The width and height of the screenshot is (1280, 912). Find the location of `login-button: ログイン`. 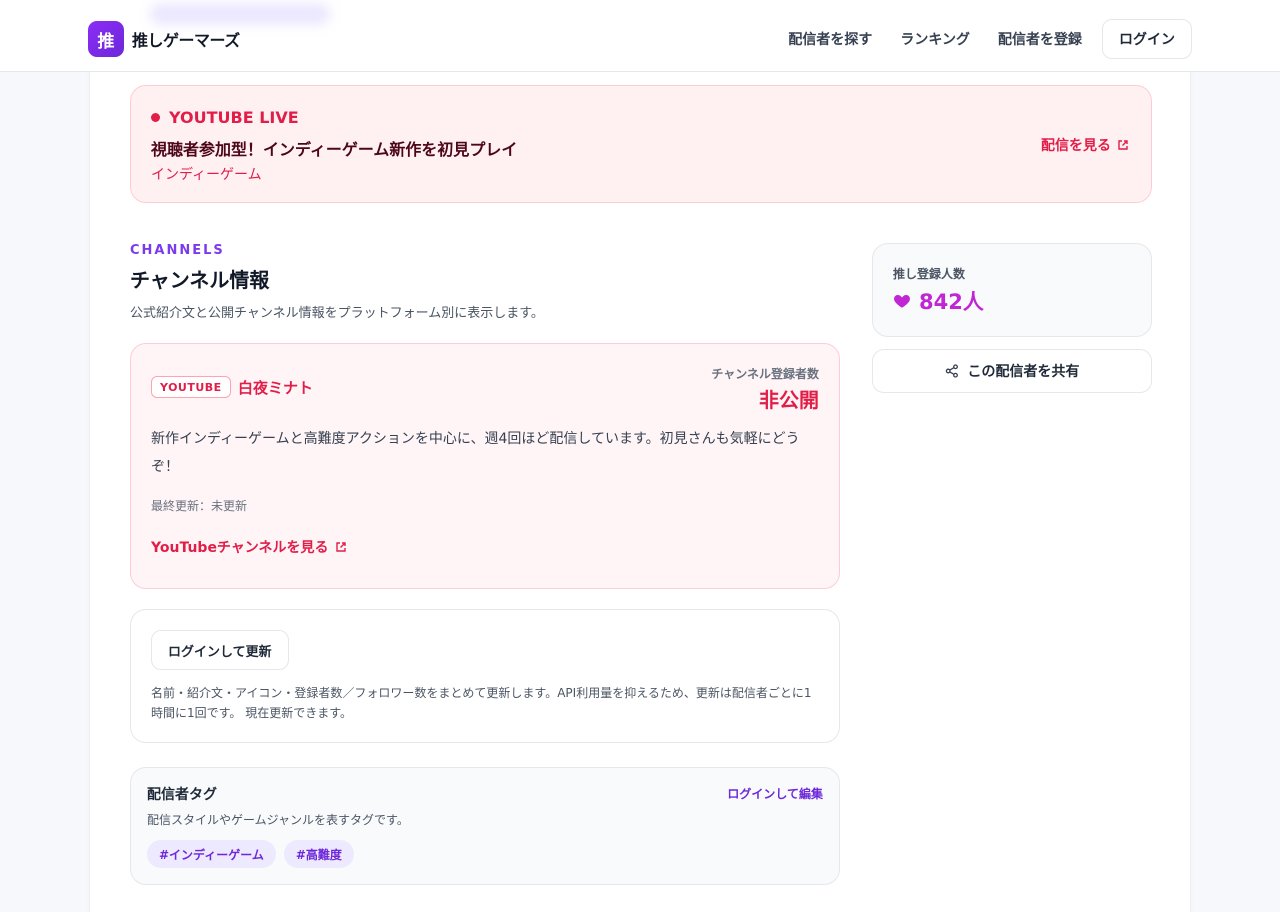

login-button: ログイン is located at coordinates (1147, 39).